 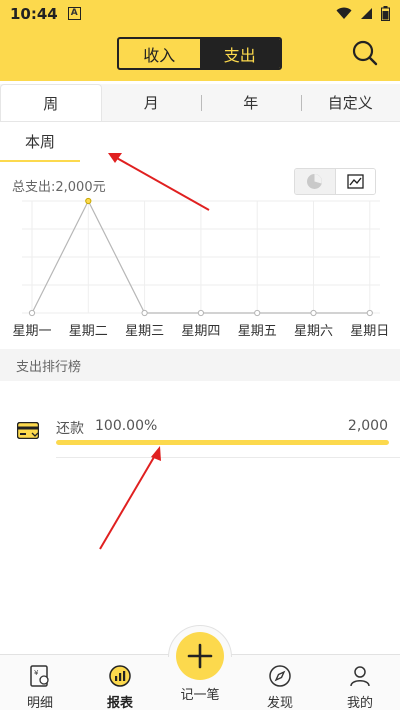 What do you see at coordinates (39, 703) in the screenshot?
I see `nav-label-ledger: 明细` at bounding box center [39, 703].